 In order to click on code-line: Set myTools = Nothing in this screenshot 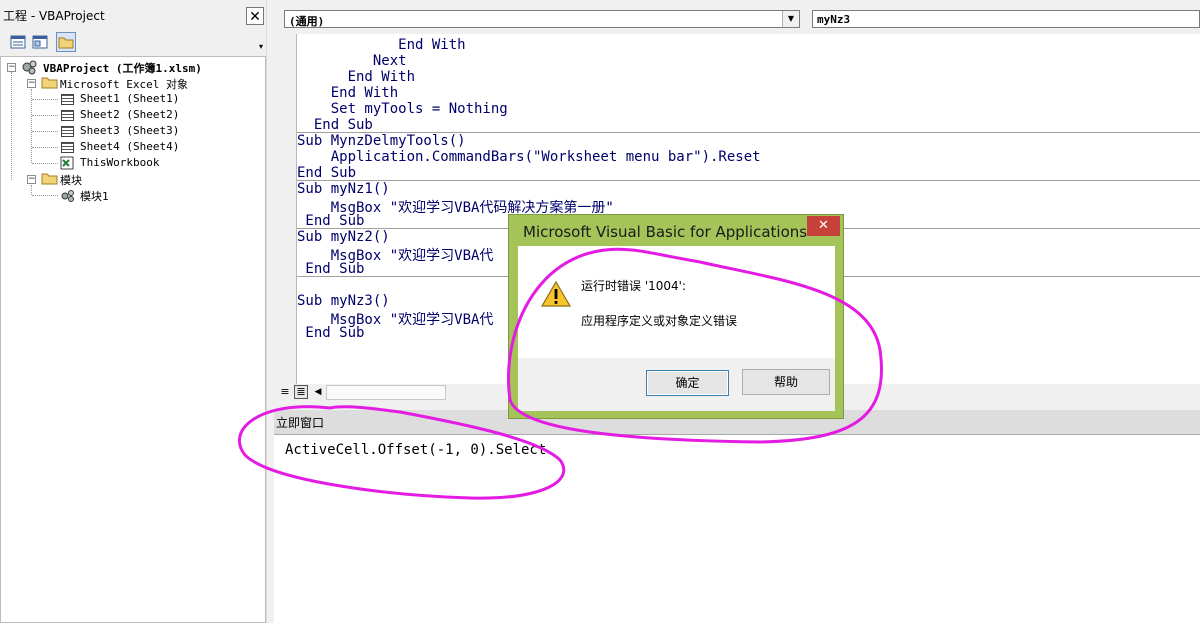, I will do `click(402, 109)`.